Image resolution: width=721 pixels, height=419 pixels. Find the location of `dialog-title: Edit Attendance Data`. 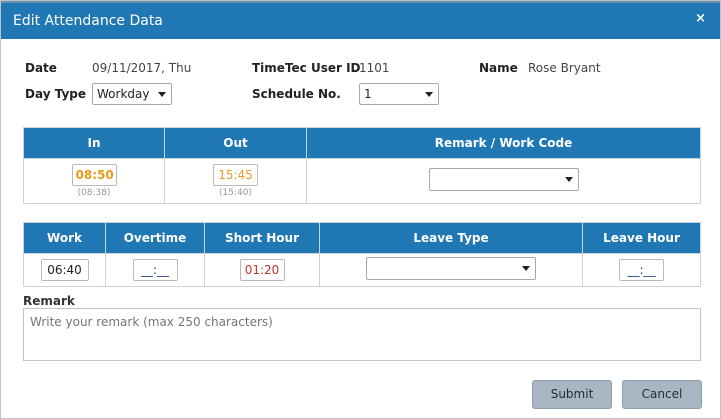

dialog-title: Edit Attendance Data is located at coordinates (88, 21).